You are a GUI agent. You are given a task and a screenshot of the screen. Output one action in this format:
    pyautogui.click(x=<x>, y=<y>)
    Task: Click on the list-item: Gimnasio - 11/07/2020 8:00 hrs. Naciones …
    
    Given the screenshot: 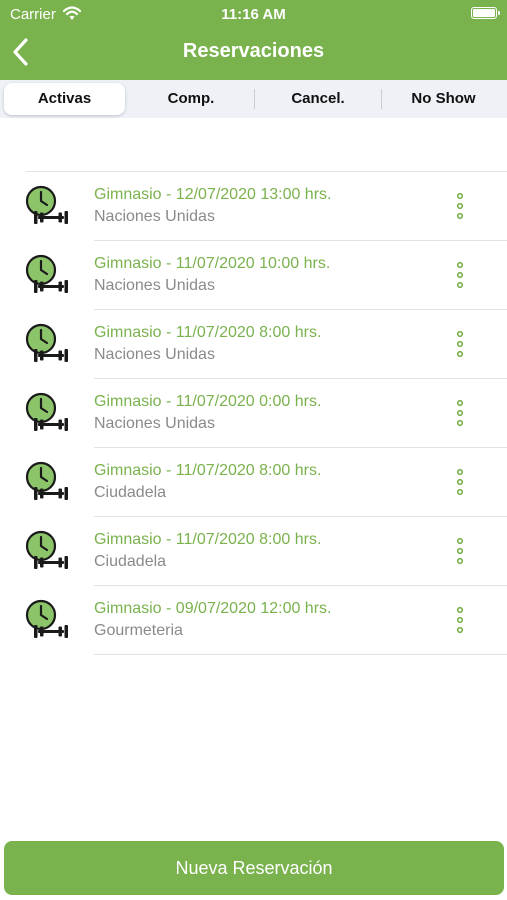 What is the action you would take?
    pyautogui.click(x=253, y=344)
    